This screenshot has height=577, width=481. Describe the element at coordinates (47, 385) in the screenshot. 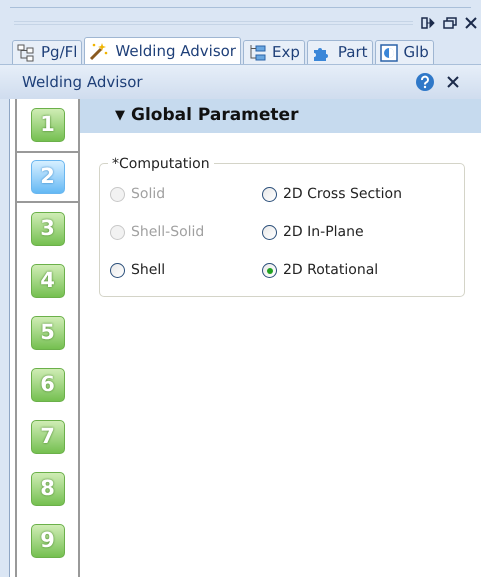

I see `step-button: 6` at that location.